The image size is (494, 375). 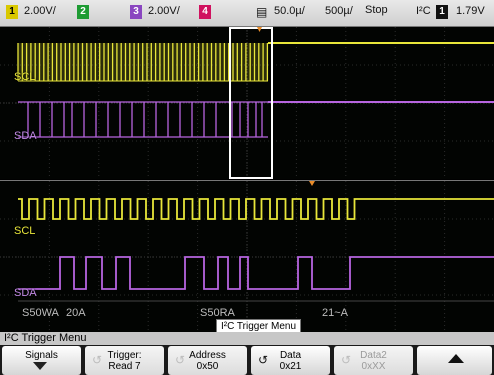 I want to click on data-softkey: ↺ Data 0x21, so click(x=290, y=360).